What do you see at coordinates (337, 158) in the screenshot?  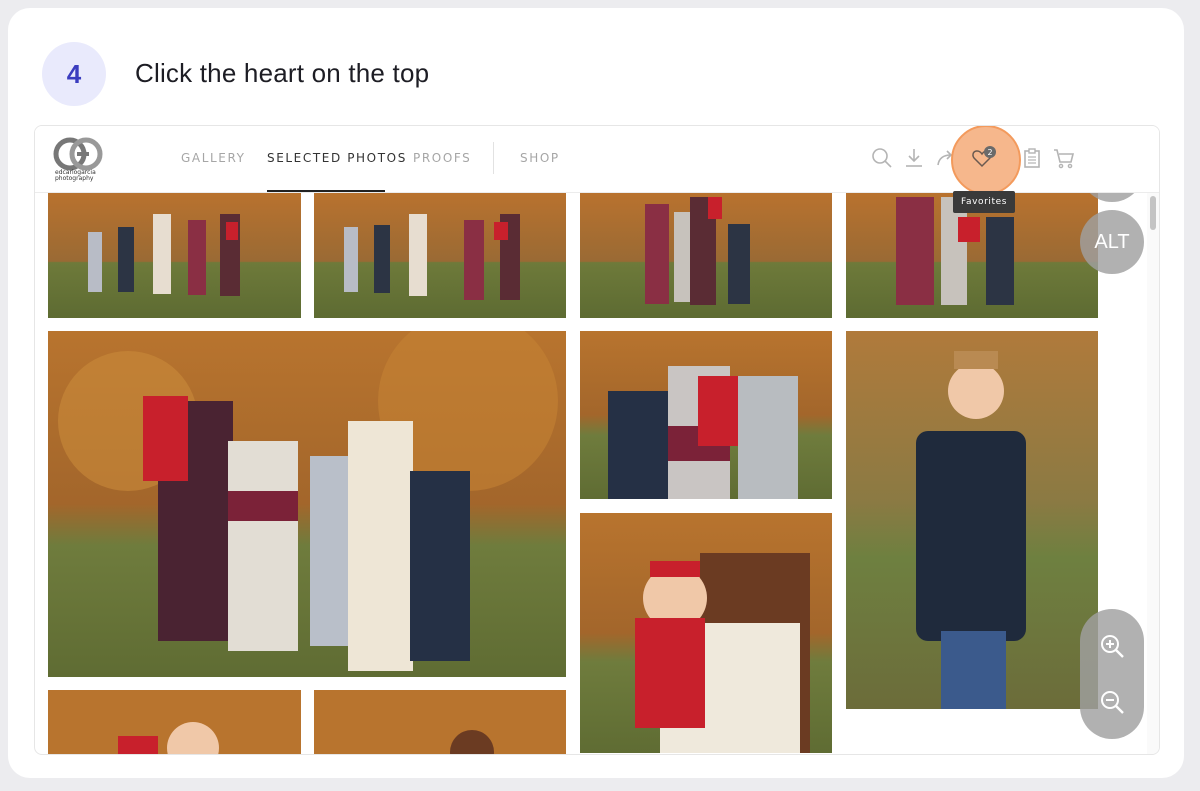 I see `nav-selected-photos: SELECTED PHOTOS` at bounding box center [337, 158].